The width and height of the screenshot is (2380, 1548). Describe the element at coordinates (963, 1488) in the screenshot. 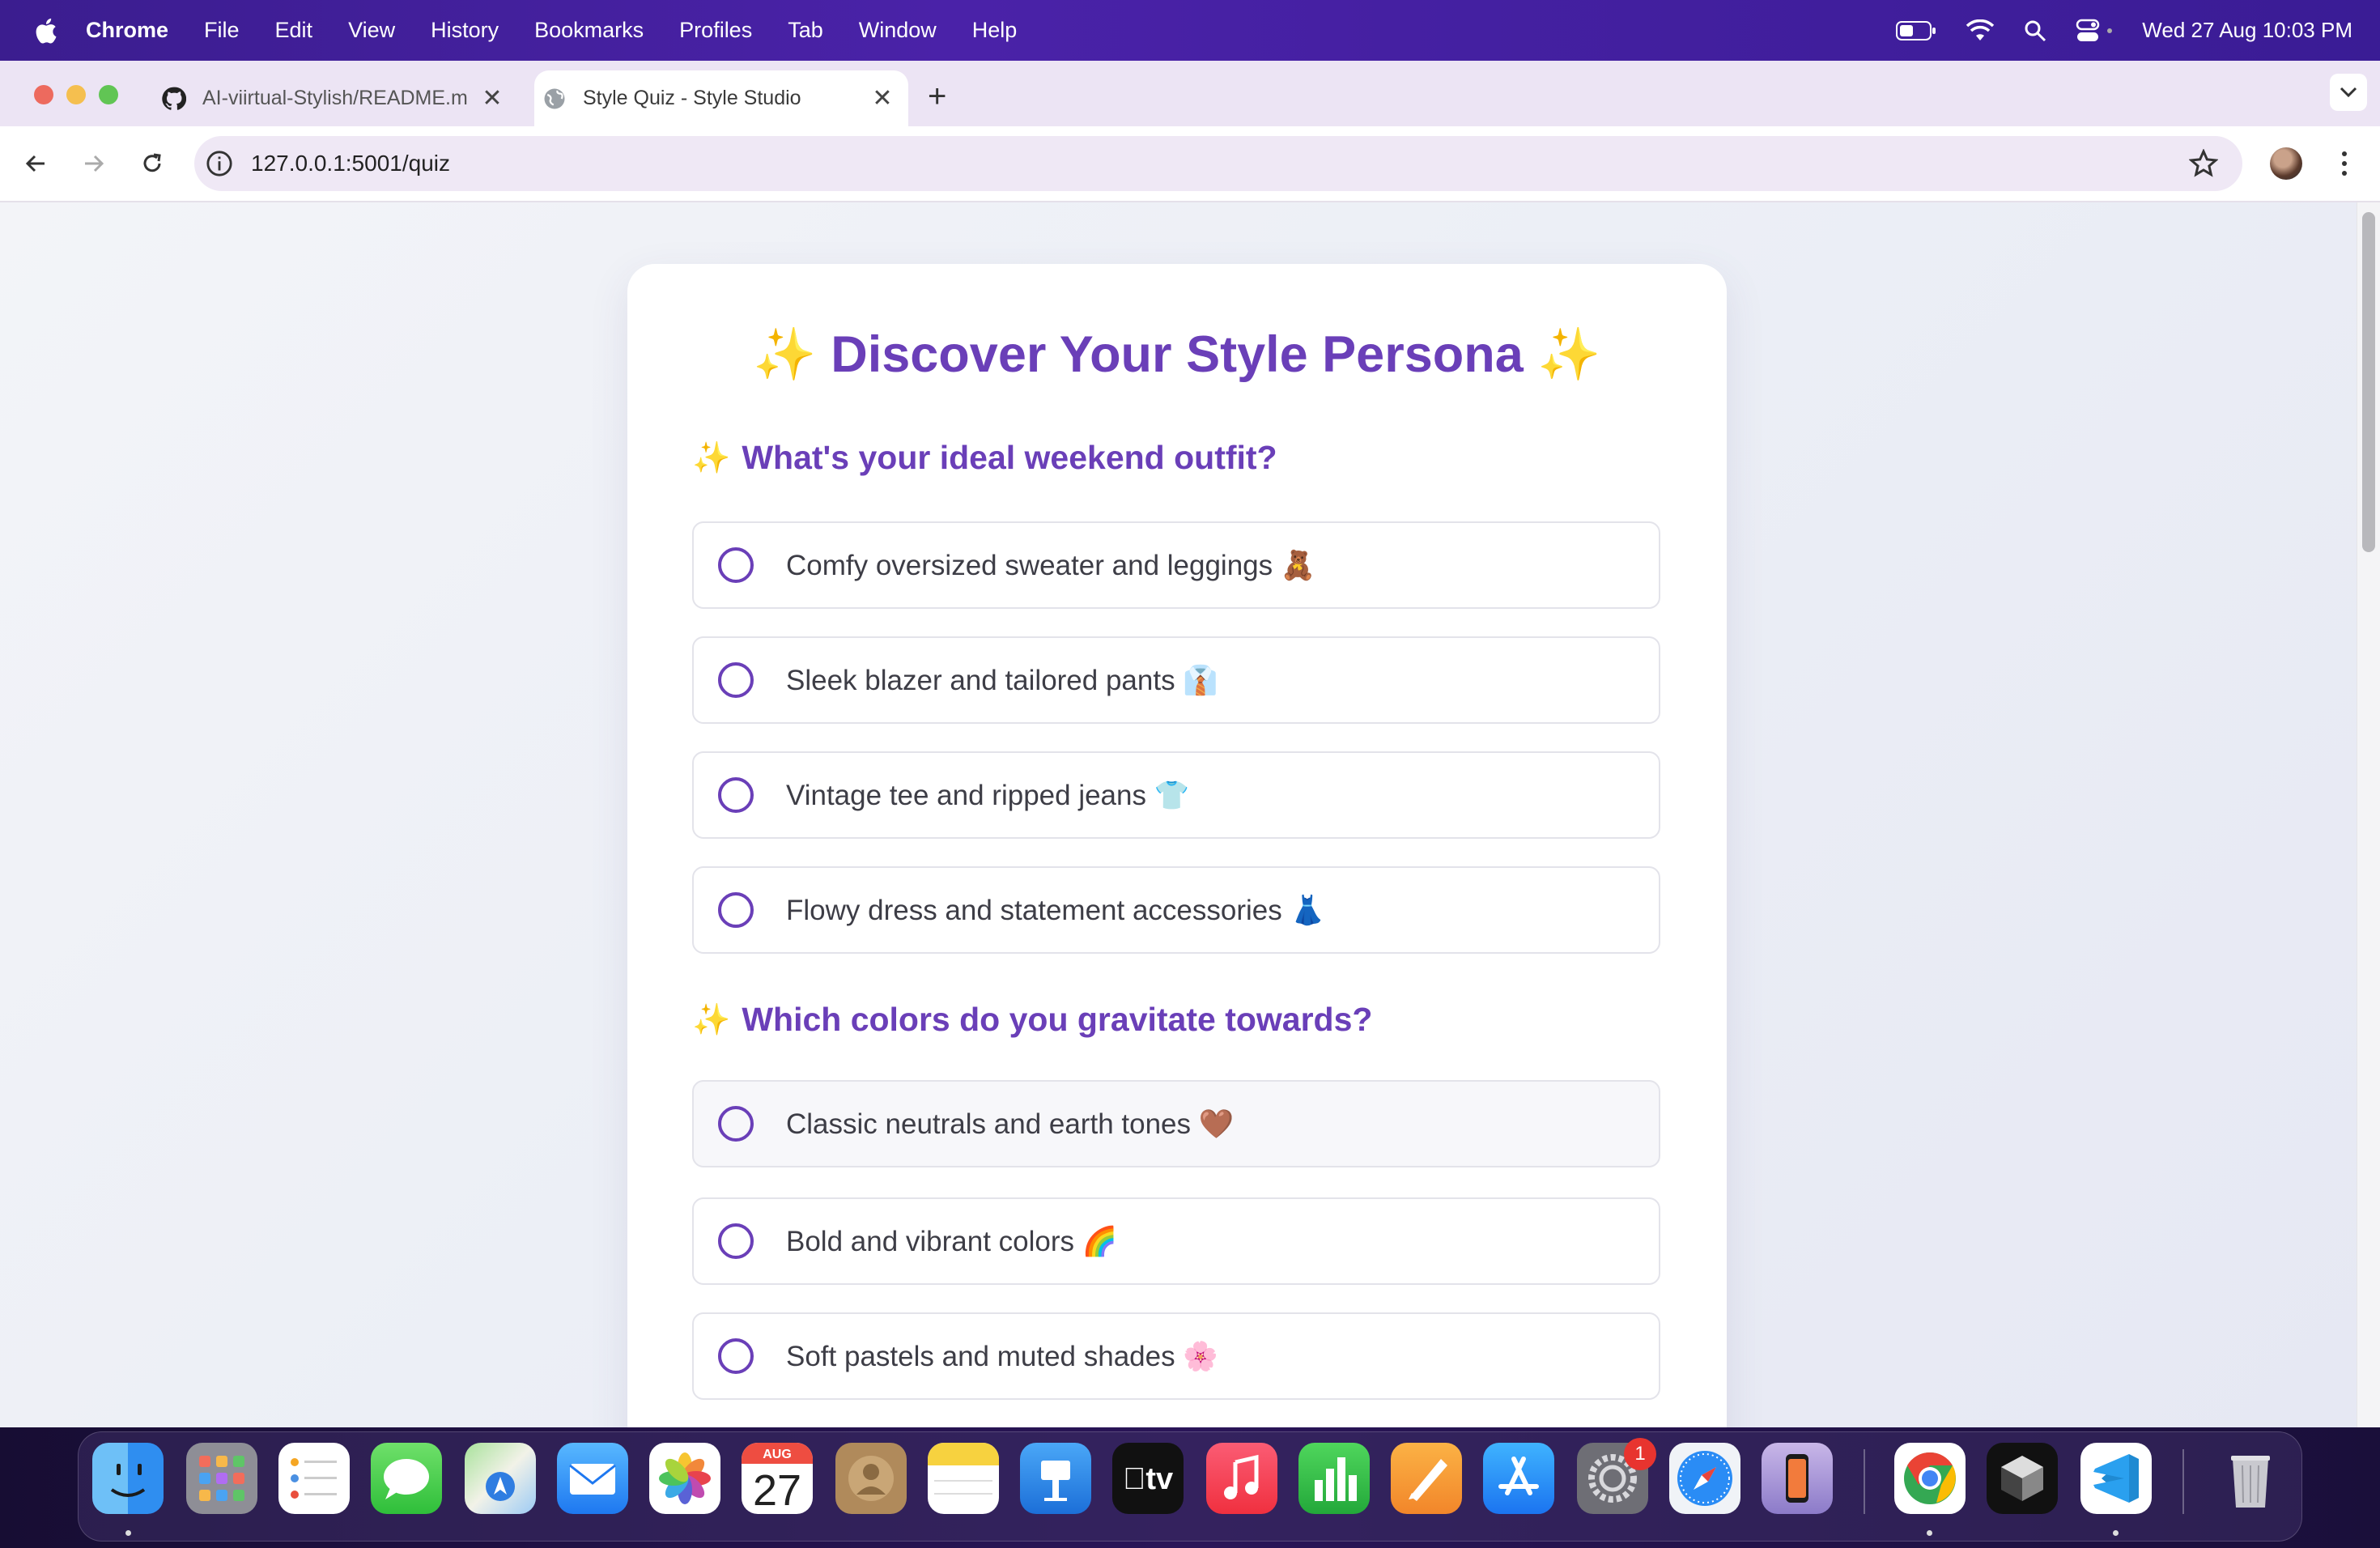

I see `note-lines-icon` at that location.